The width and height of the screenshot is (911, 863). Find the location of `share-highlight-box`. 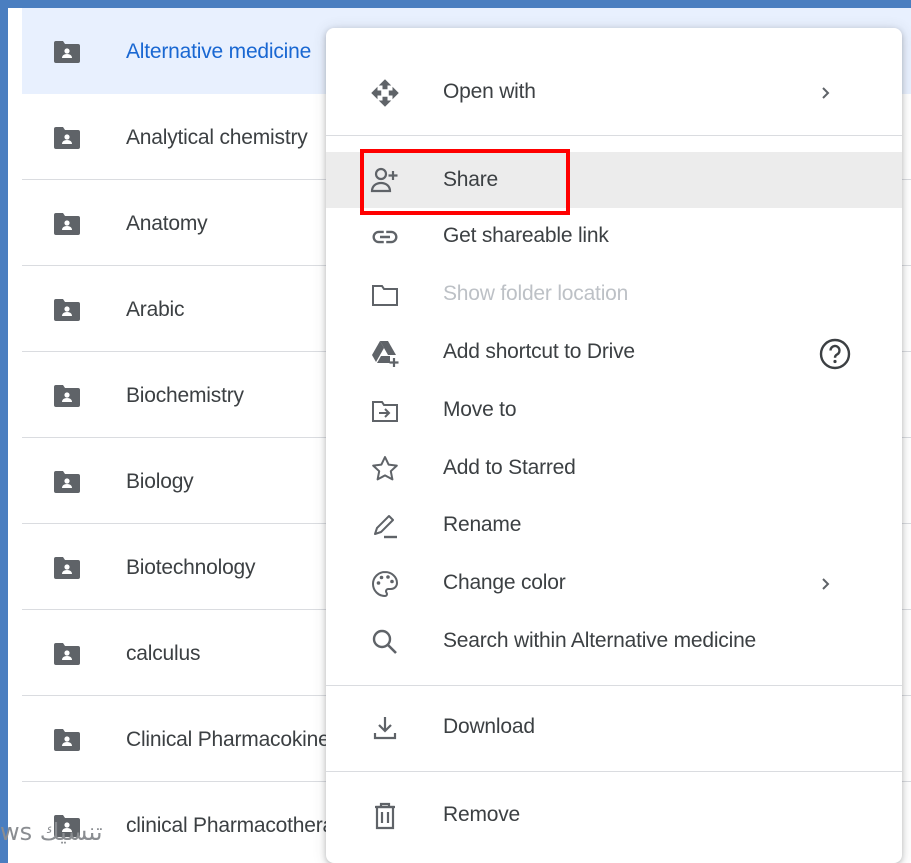

share-highlight-box is located at coordinates (465, 182).